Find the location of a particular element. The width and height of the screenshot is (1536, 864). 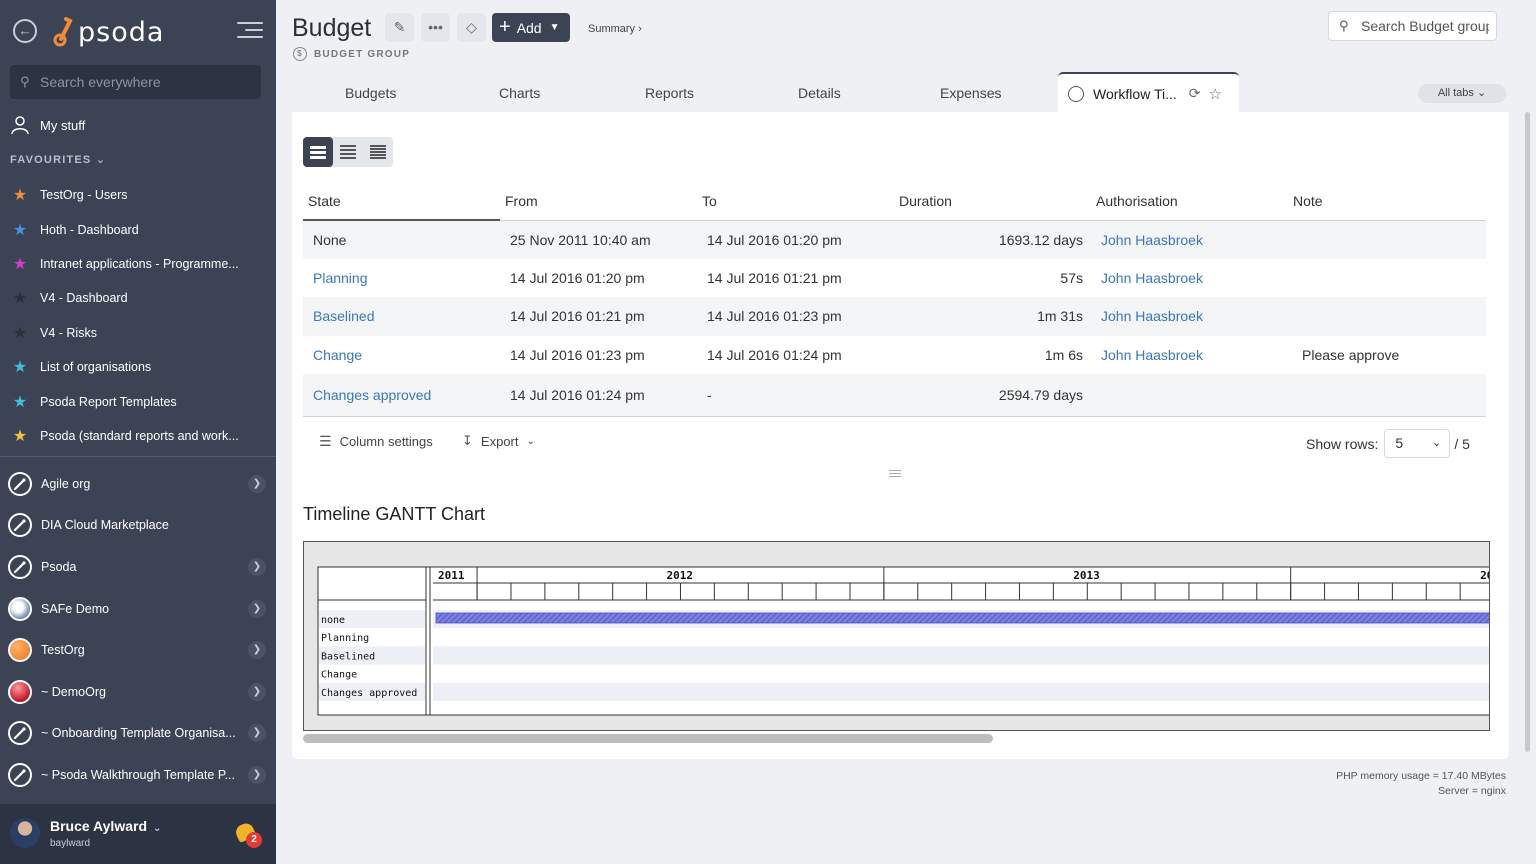

column-header-authorisation: Authorisation is located at coordinates (1189, 201).